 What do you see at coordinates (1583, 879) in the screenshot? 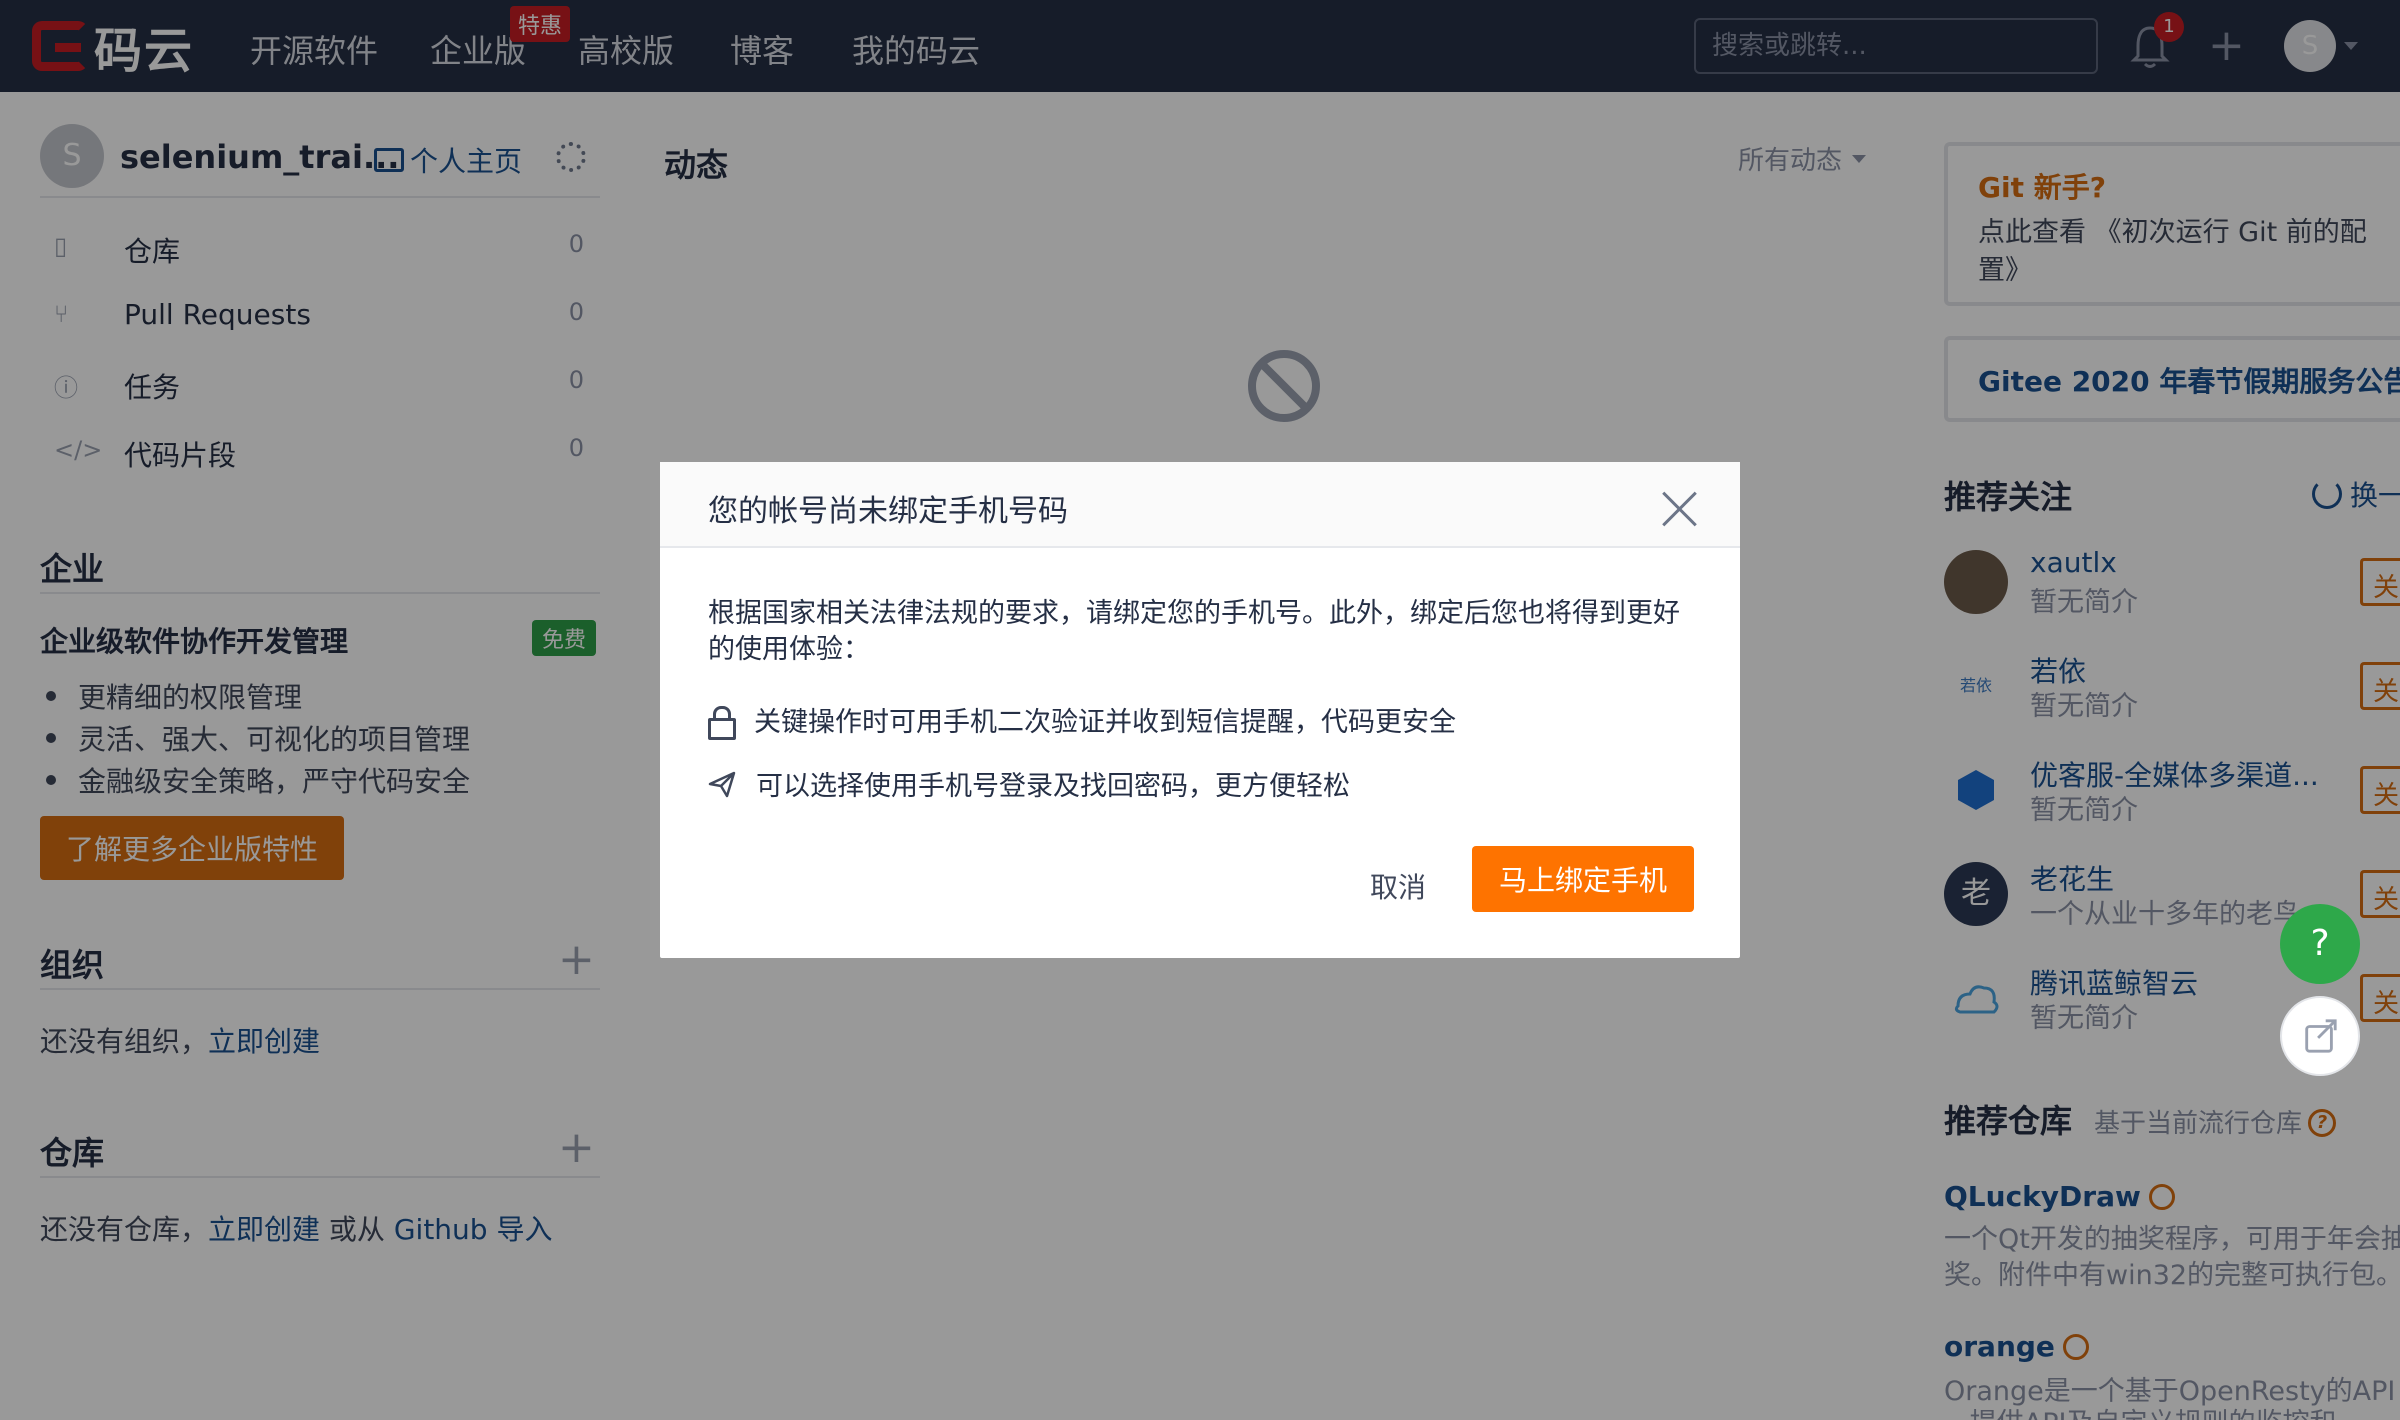
I see `bind-phone-button: 马上绑定手机` at bounding box center [1583, 879].